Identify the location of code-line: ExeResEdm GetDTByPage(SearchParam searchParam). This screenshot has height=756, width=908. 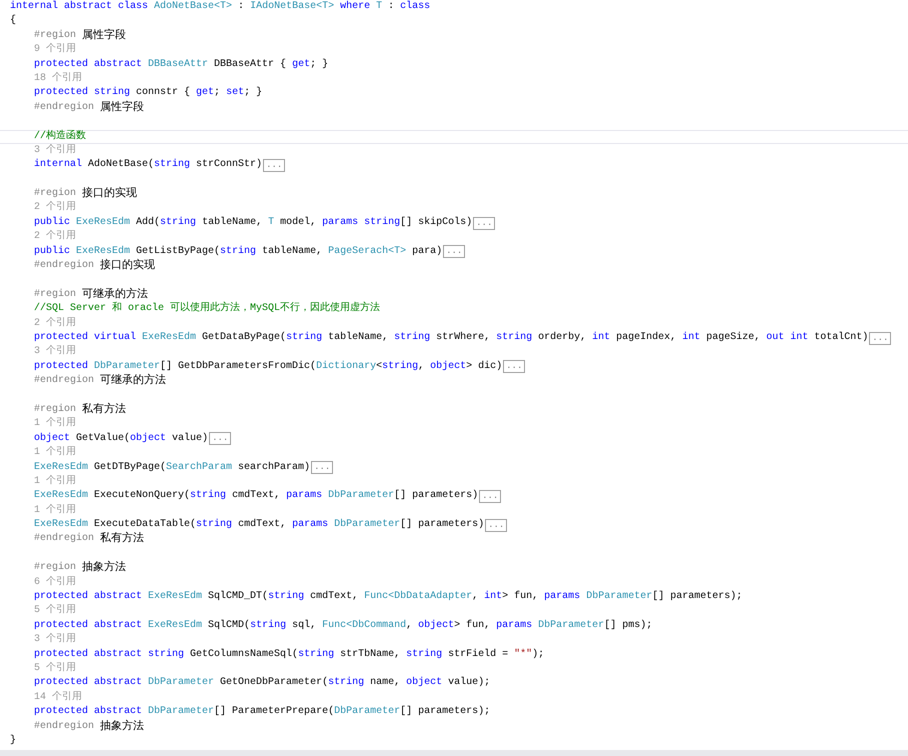
(172, 467).